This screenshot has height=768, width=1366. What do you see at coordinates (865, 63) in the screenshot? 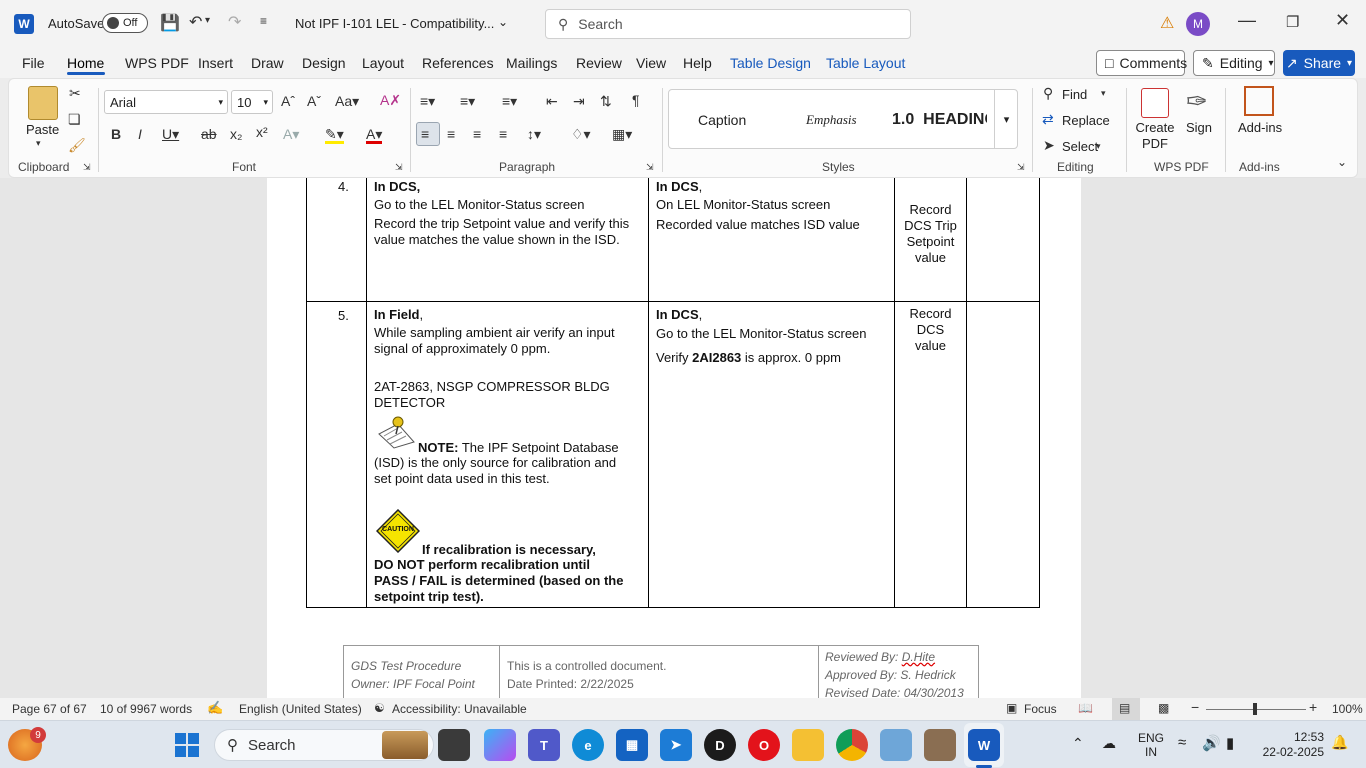
I see `tab-table-layout: Table Layout` at bounding box center [865, 63].